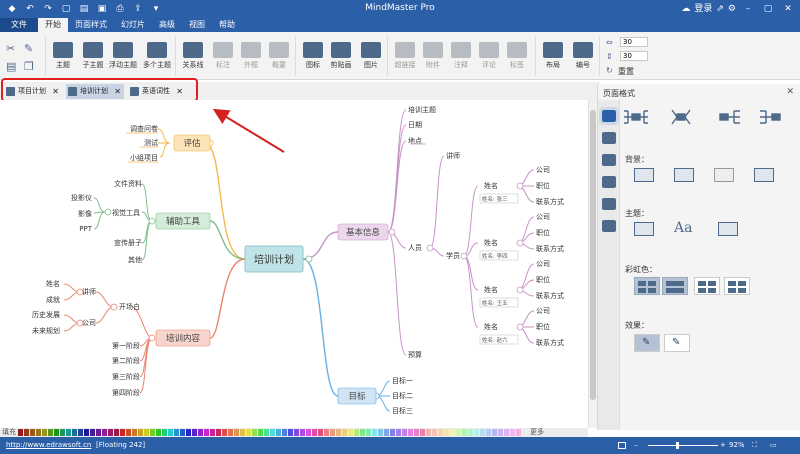  What do you see at coordinates (144, 157) in the screenshot?
I see `subtopic: 小组项目` at bounding box center [144, 157].